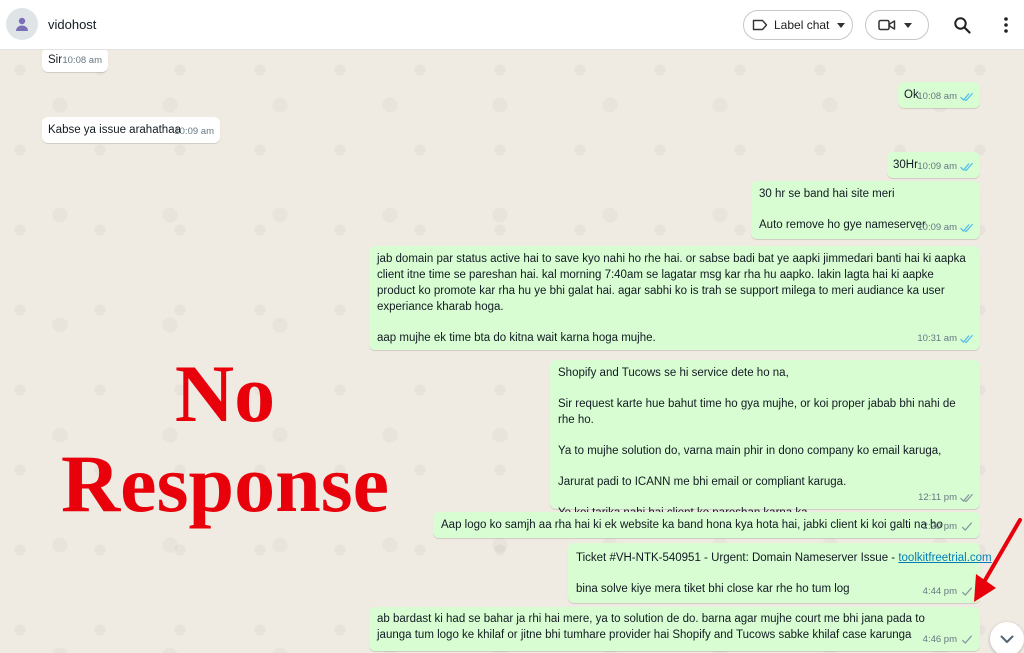  Describe the element at coordinates (905, 165) in the screenshot. I see `message-text: 30Hr` at that location.